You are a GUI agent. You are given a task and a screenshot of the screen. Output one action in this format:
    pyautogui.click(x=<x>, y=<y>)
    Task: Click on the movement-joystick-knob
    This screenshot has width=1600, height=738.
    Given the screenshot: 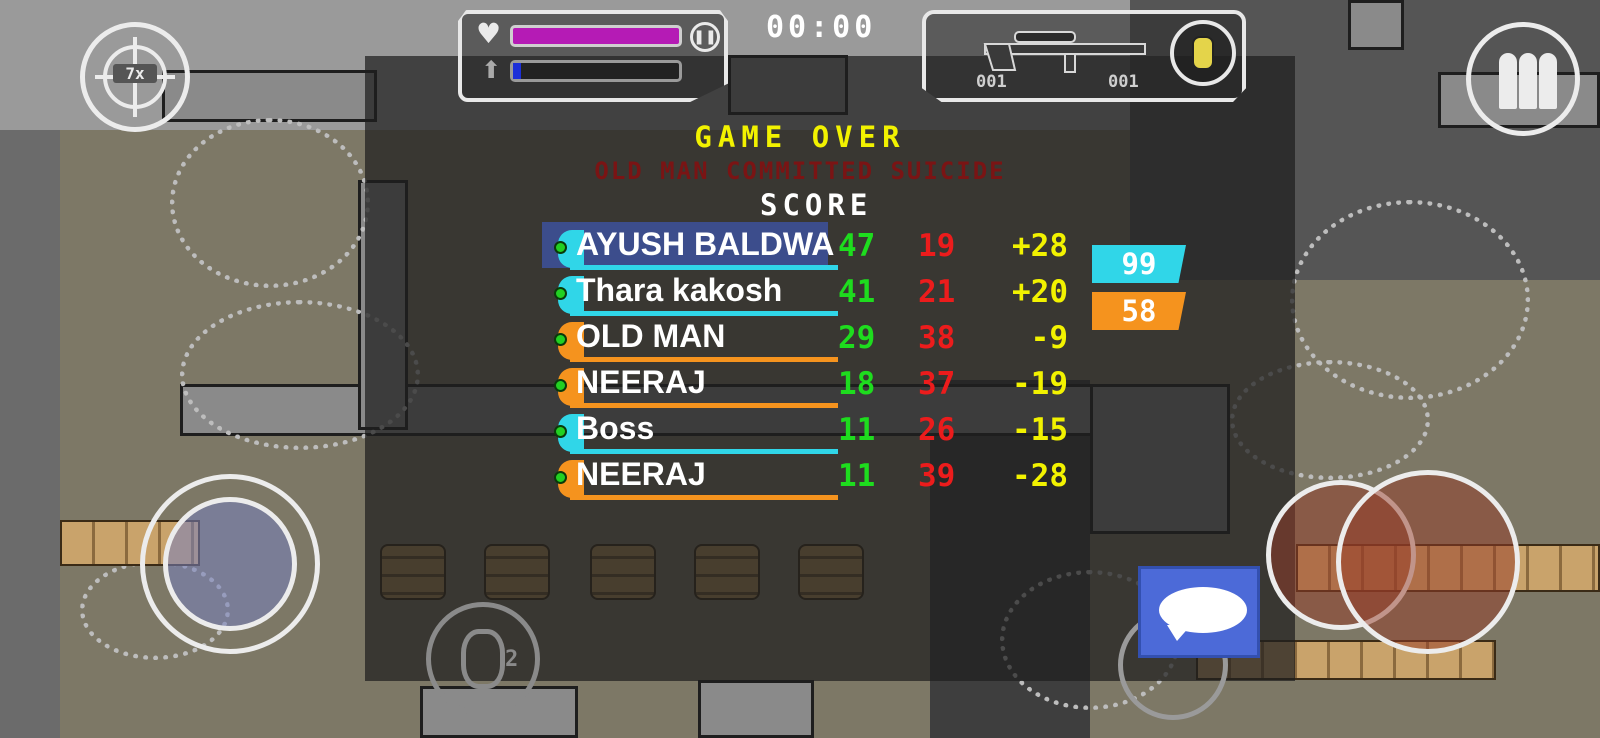 What is the action you would take?
    pyautogui.click(x=230, y=564)
    